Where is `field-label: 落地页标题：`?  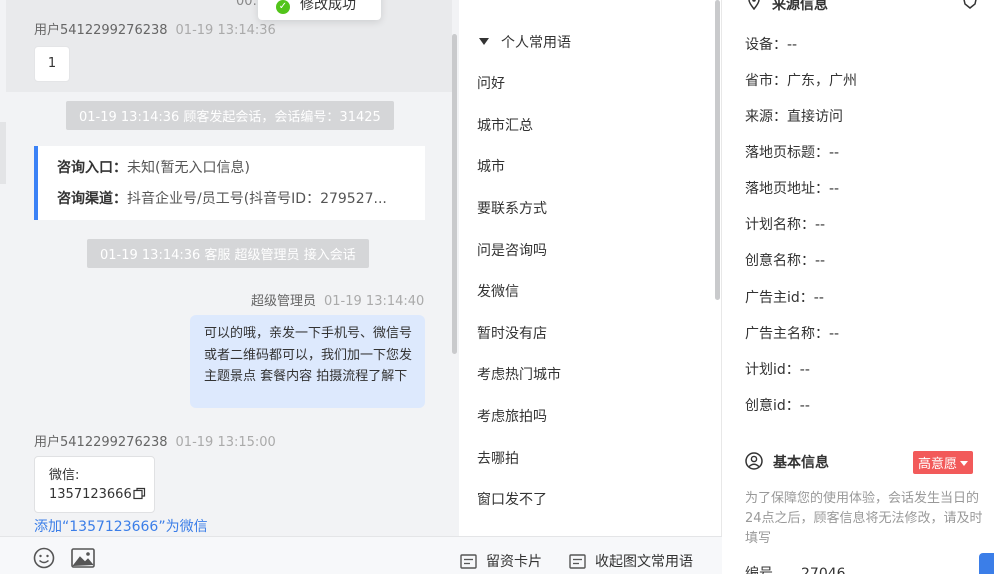
field-label: 落地页标题： is located at coordinates (787, 153).